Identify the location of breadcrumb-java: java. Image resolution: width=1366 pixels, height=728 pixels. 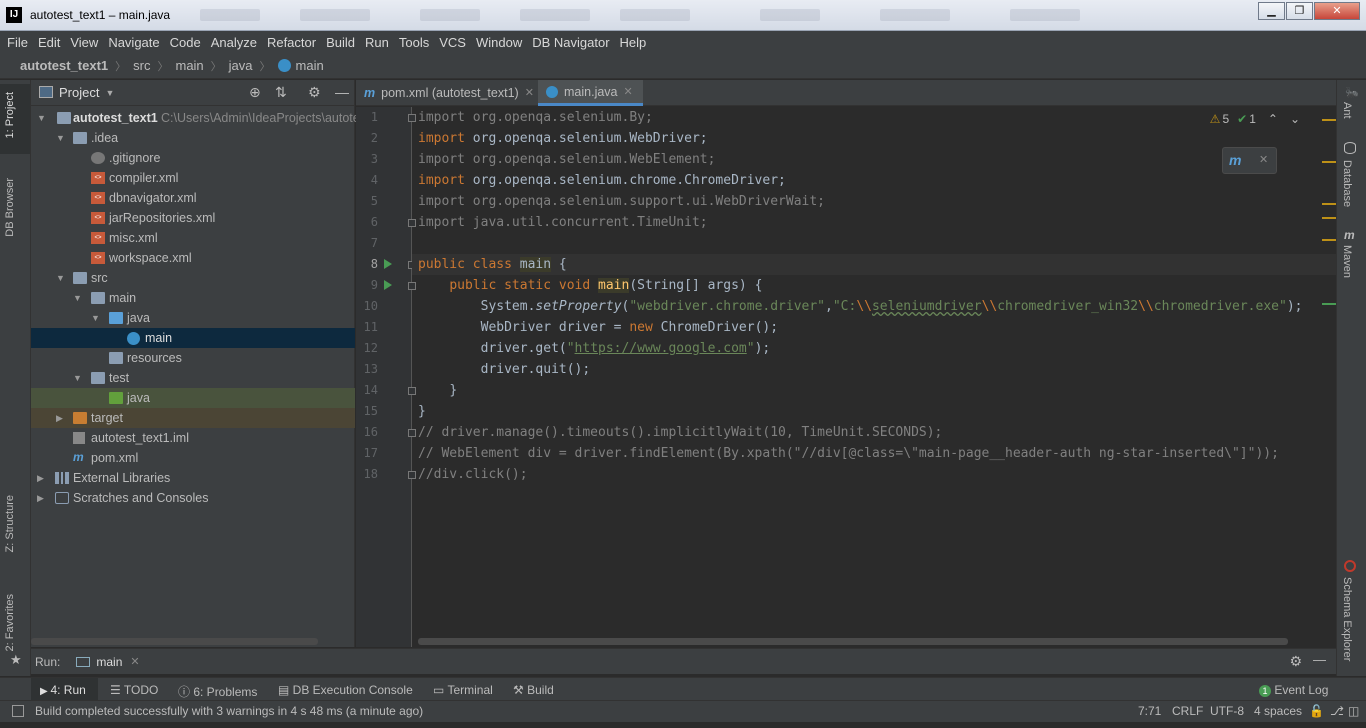
(241, 65).